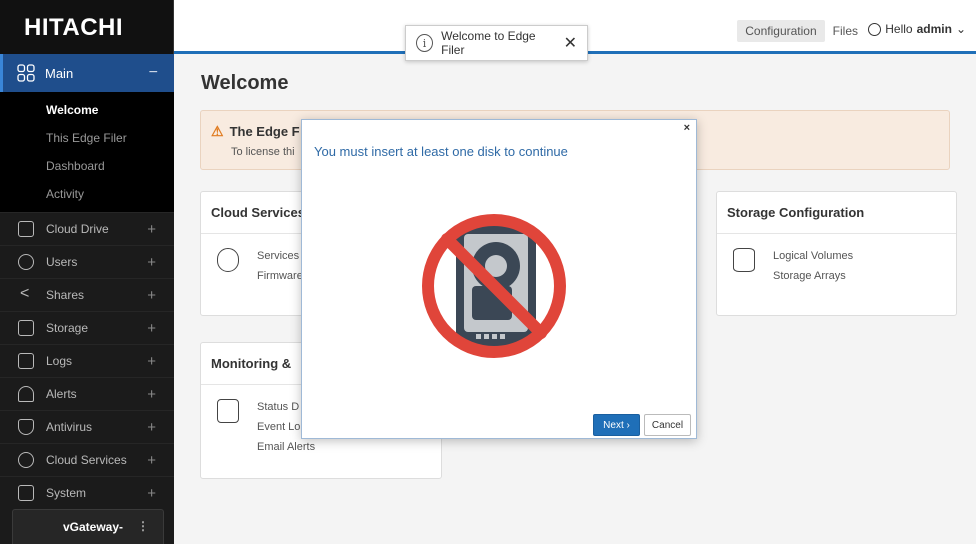 This screenshot has width=976, height=544. Describe the element at coordinates (228, 411) in the screenshot. I see `document-list-icon` at that location.